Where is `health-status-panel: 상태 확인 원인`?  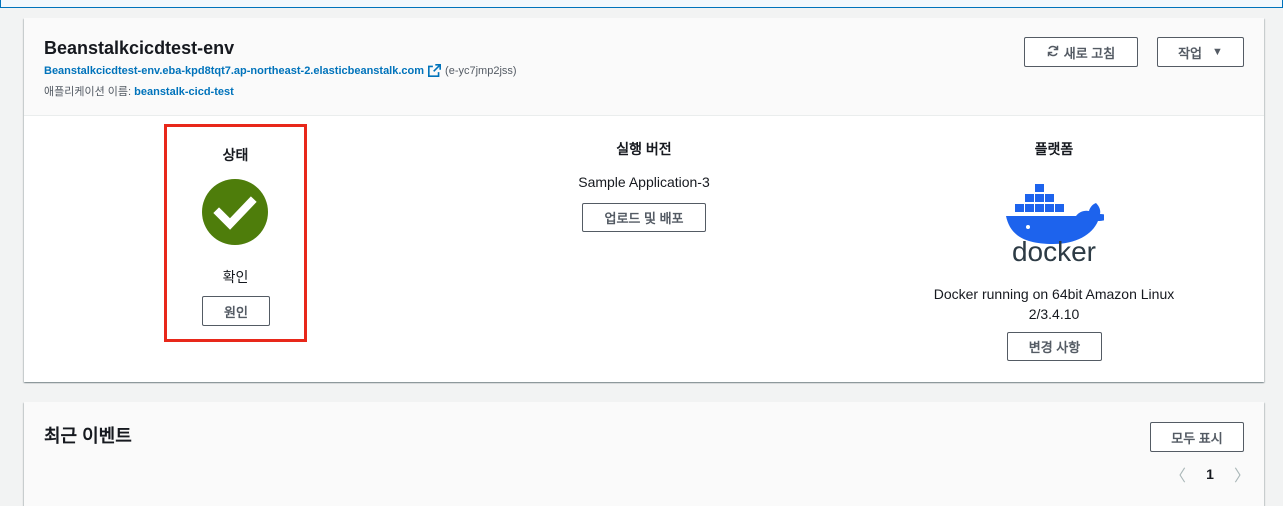
health-status-panel: 상태 확인 원인 is located at coordinates (235, 233).